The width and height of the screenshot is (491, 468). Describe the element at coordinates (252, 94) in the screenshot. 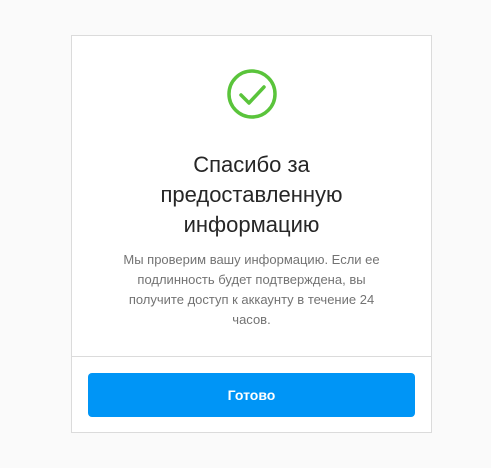

I see `check-circle-icon` at that location.